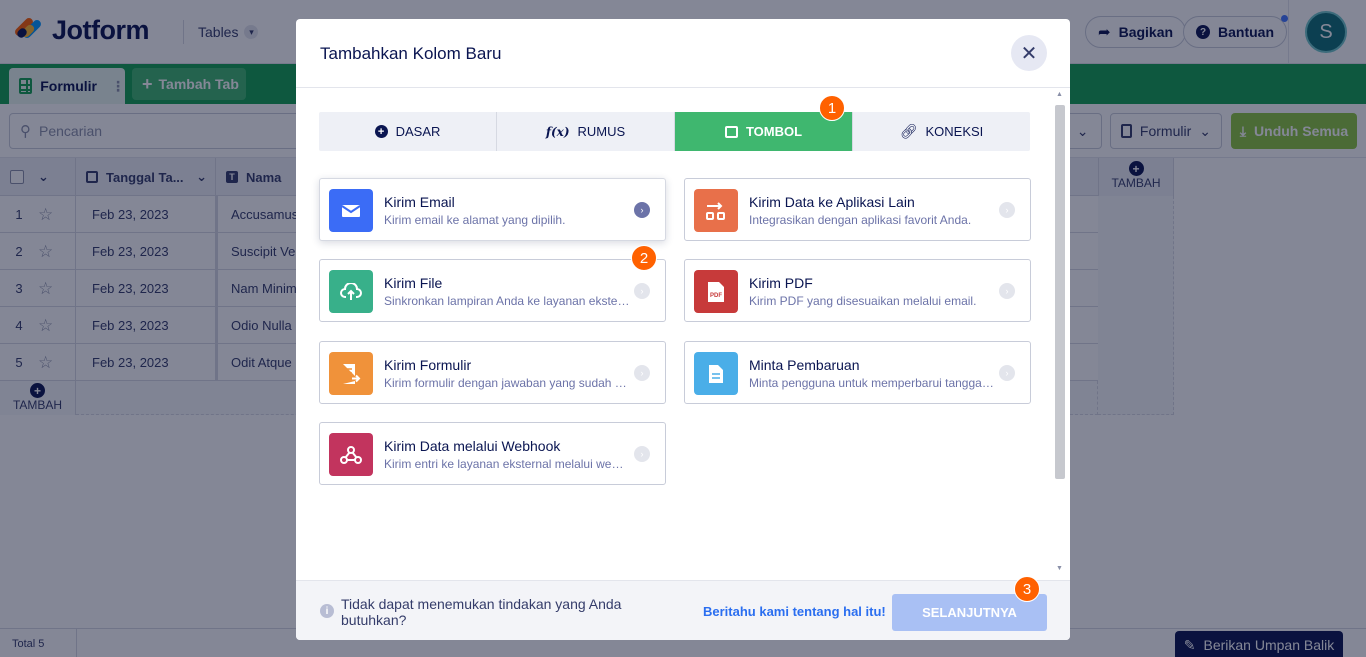 Image resolution: width=1366 pixels, height=657 pixels. Describe the element at coordinates (1059, 568) in the screenshot. I see `scroll-down-arrow-icon: ▼` at that location.